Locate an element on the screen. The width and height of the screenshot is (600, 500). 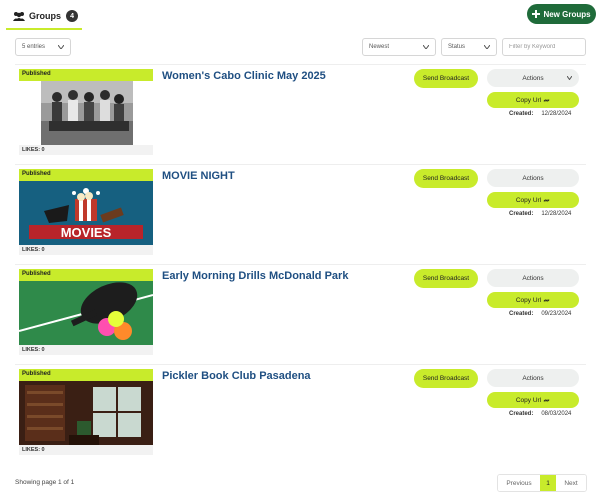
filter-toolbar: 5 entries Newest Status is located at coordinates (300, 49).